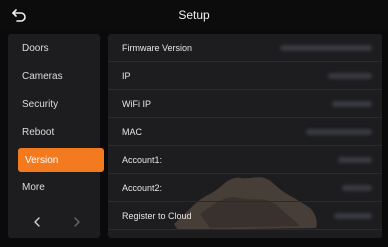 The height and width of the screenshot is (247, 388). What do you see at coordinates (245, 104) in the screenshot?
I see `wifi-ip-row: WiFi IP` at bounding box center [245, 104].